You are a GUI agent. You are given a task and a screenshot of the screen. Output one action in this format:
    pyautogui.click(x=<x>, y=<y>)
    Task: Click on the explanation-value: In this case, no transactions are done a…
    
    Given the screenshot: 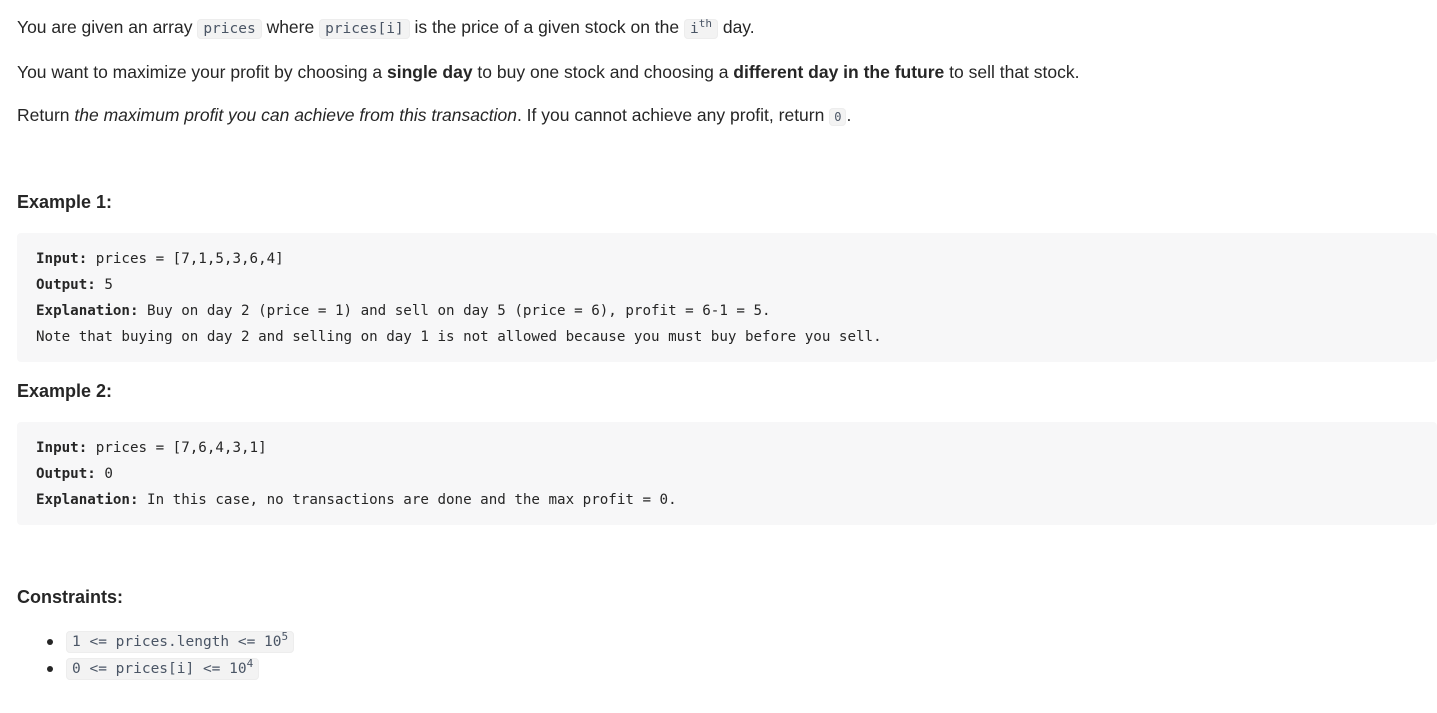 What is the action you would take?
    pyautogui.click(x=407, y=500)
    